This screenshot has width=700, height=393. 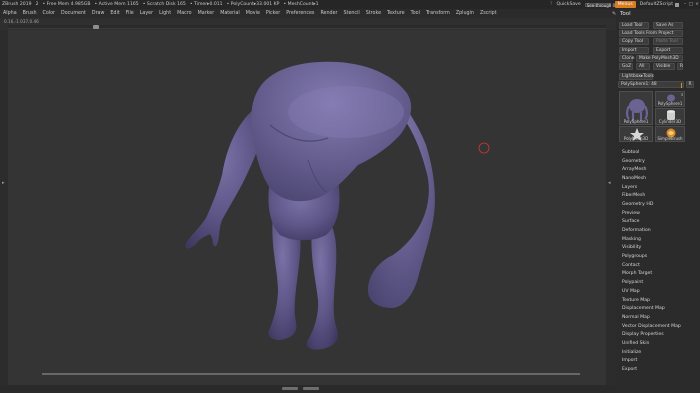 What do you see at coordinates (680, 66) in the screenshot?
I see `goz-r-button: R` at bounding box center [680, 66].